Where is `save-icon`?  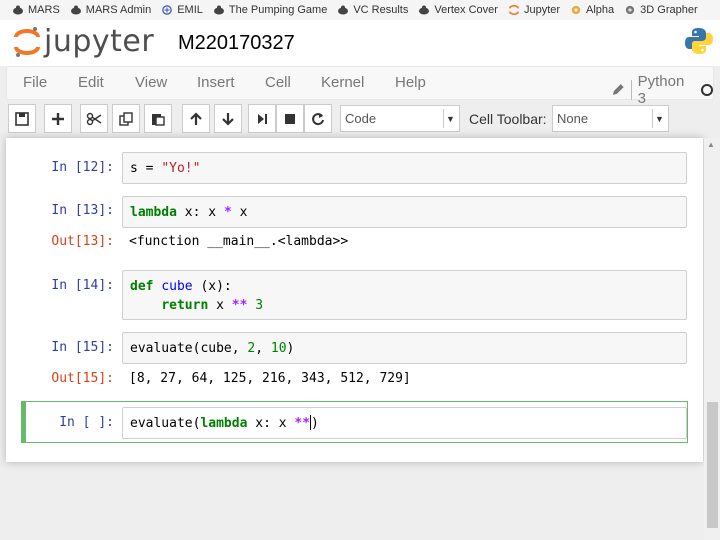
save-icon is located at coordinates (22, 118).